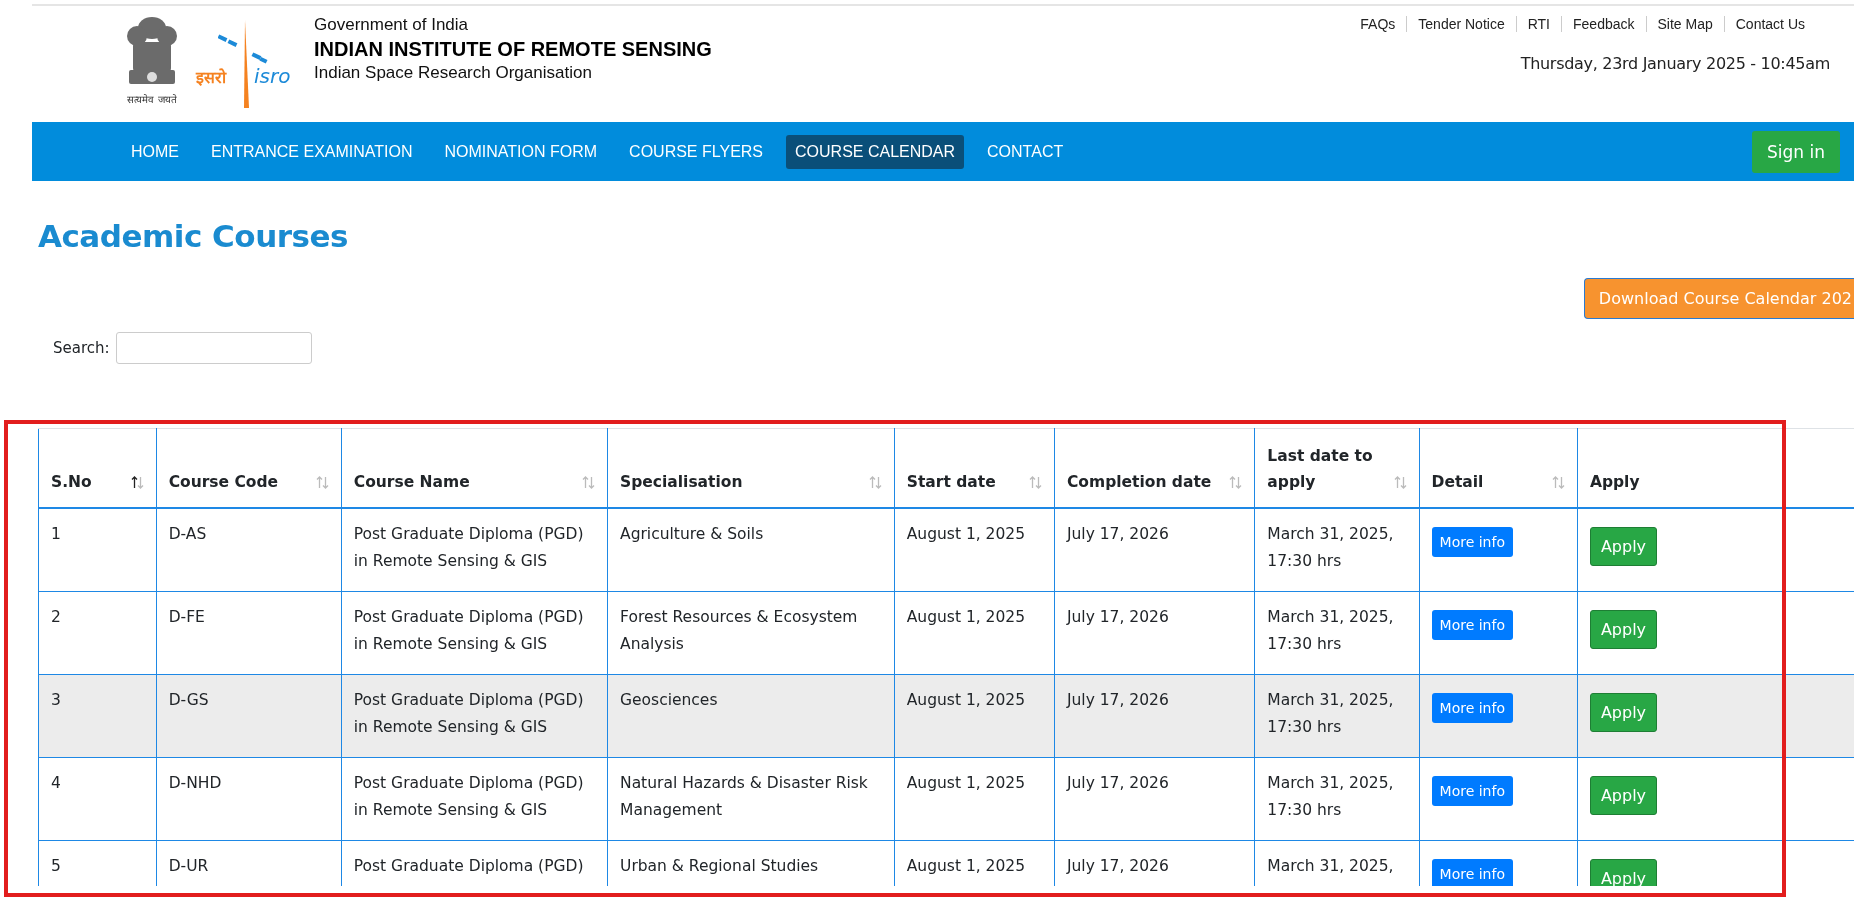 This screenshot has width=1854, height=898. Describe the element at coordinates (56, 534) in the screenshot. I see `table-cell-text: 1` at that location.